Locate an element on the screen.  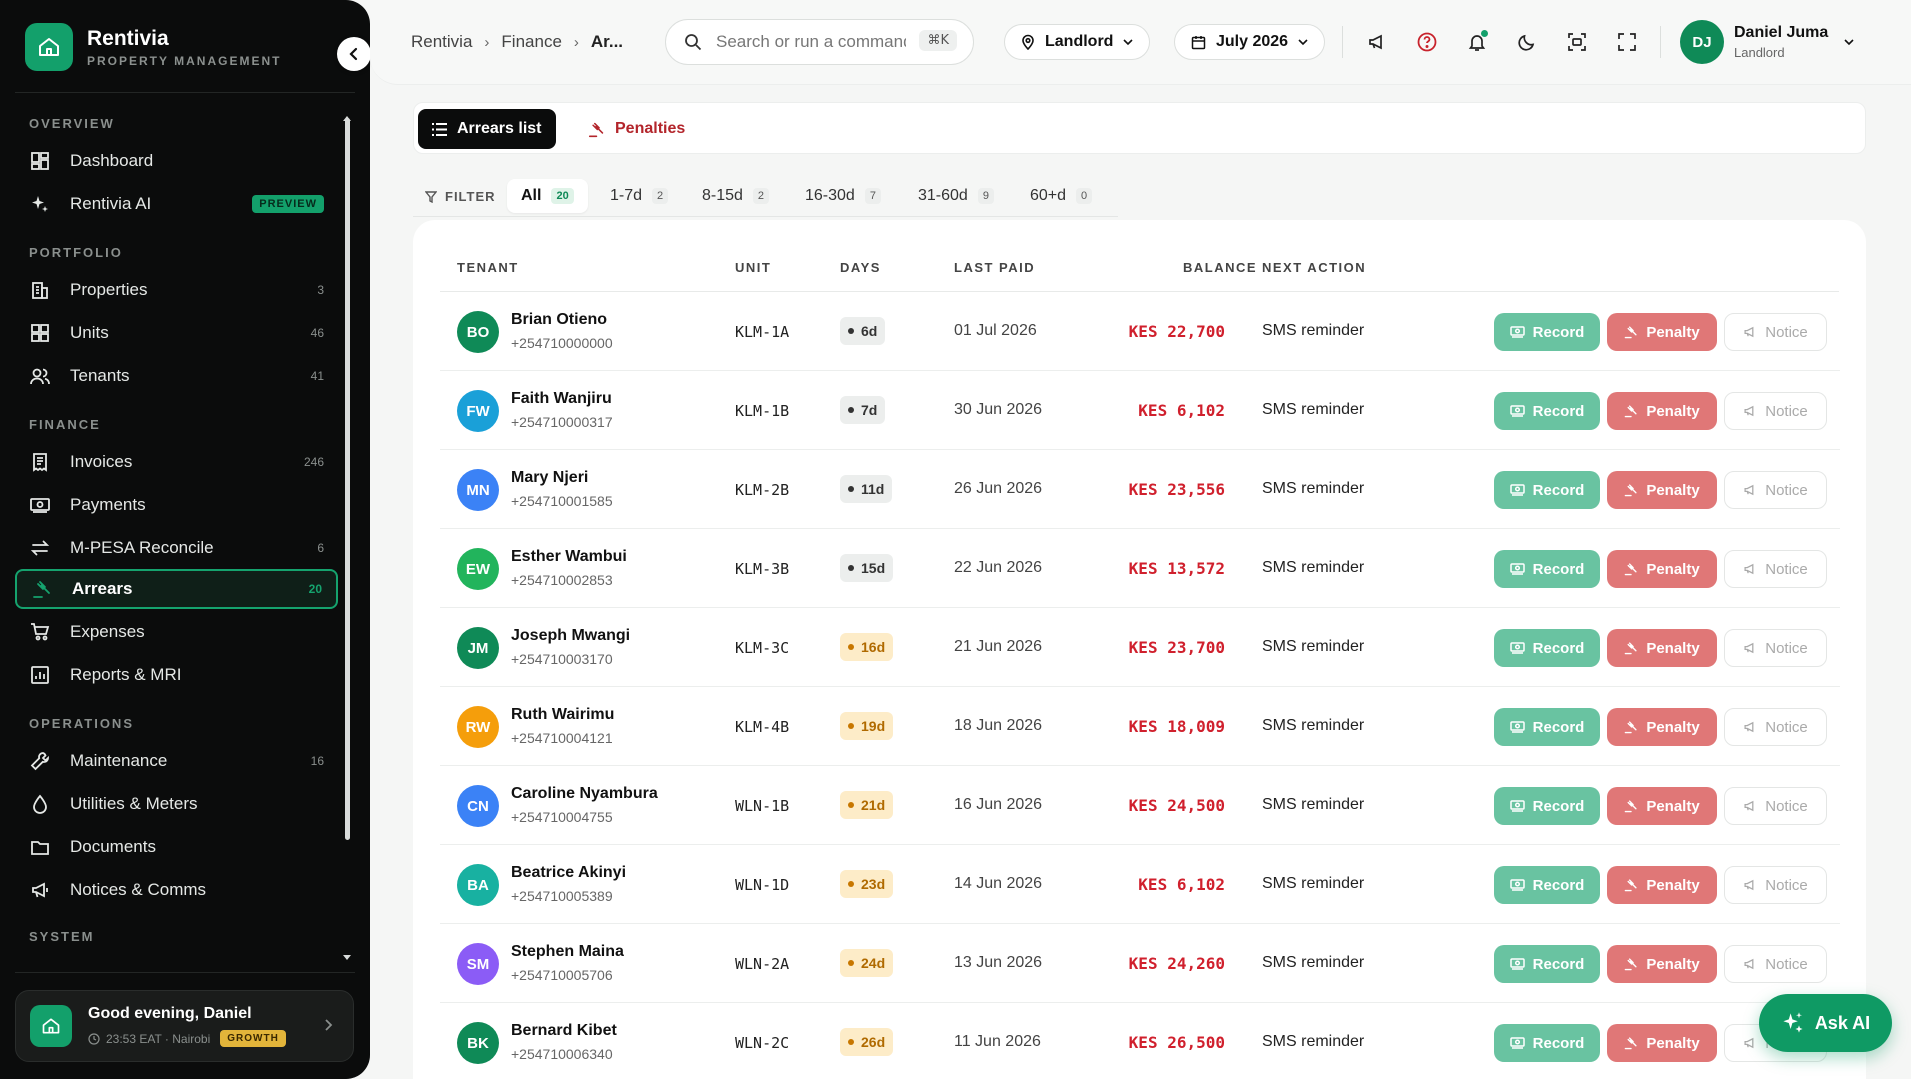
tenant-name: Faith Wanjiru is located at coordinates (561, 399).